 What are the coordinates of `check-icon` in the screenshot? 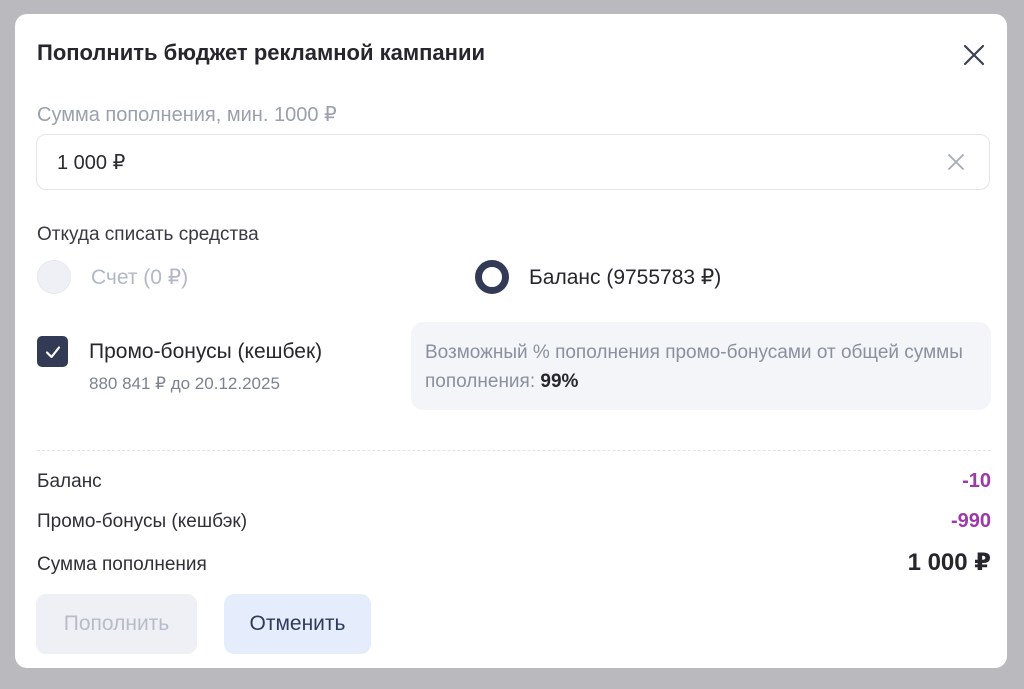 It's located at (52, 351).